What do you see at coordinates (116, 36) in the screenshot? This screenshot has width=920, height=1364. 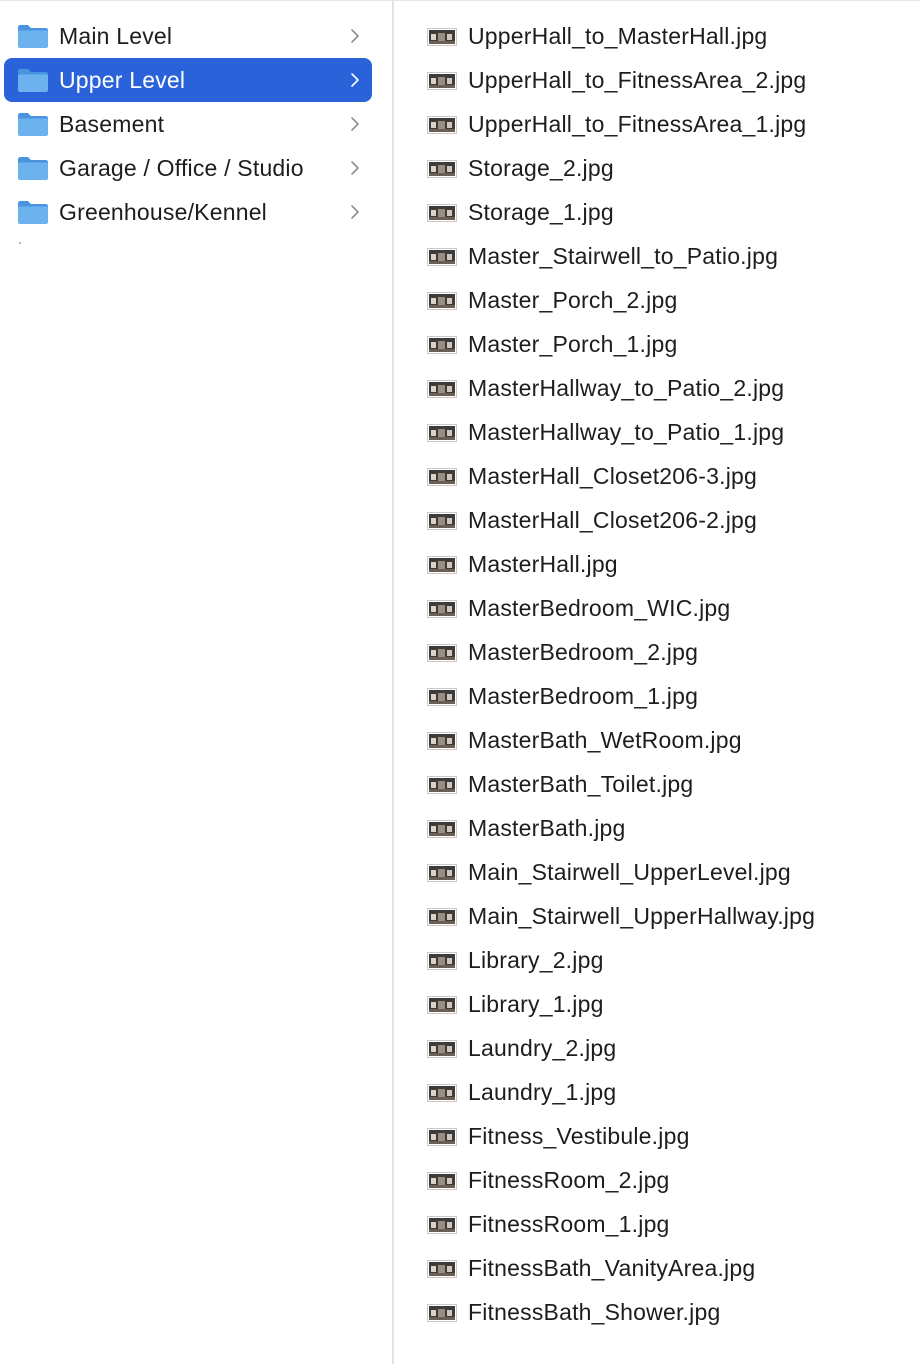 I see `folder-label: Main Level` at bounding box center [116, 36].